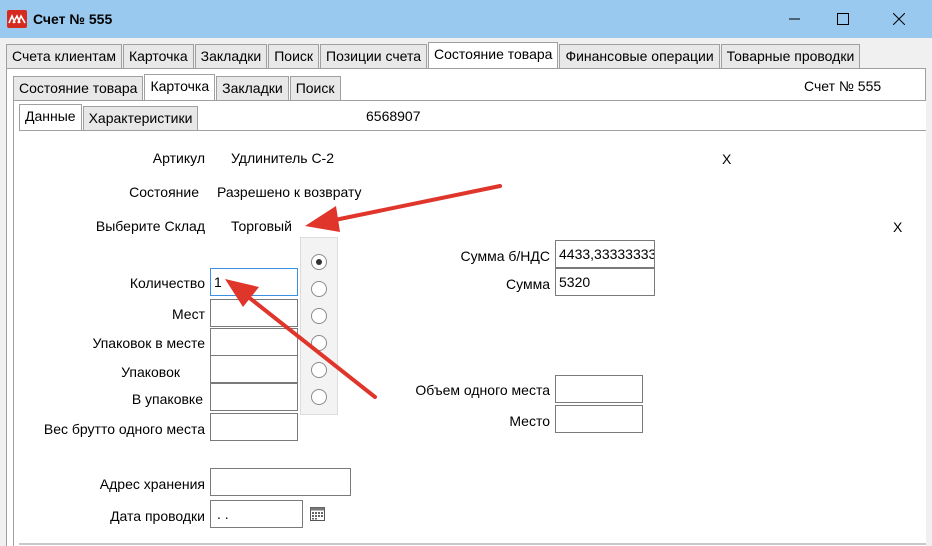 The height and width of the screenshot is (546, 932). I want to click on packs-per-place-input, so click(254, 342).